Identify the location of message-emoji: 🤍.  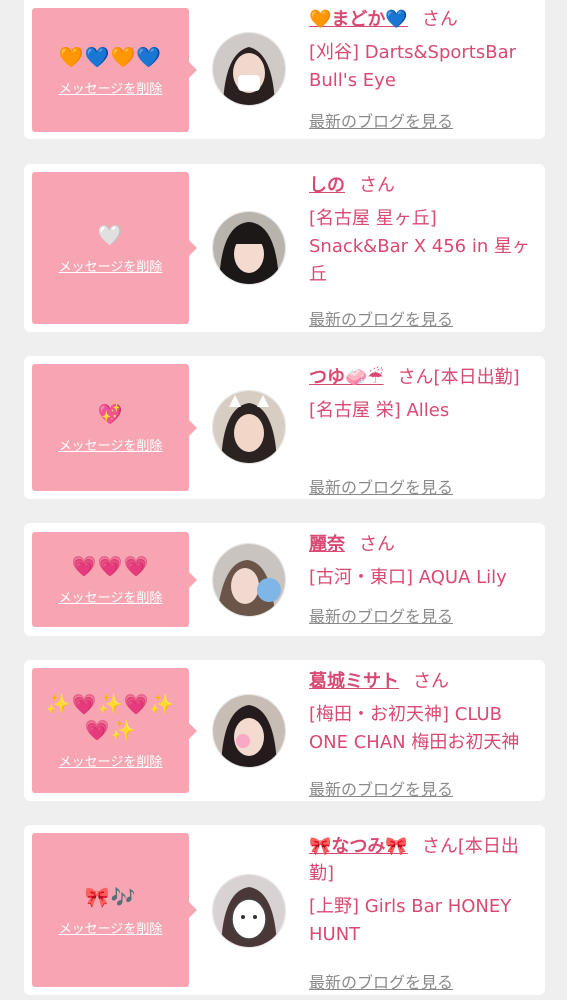
(110, 234).